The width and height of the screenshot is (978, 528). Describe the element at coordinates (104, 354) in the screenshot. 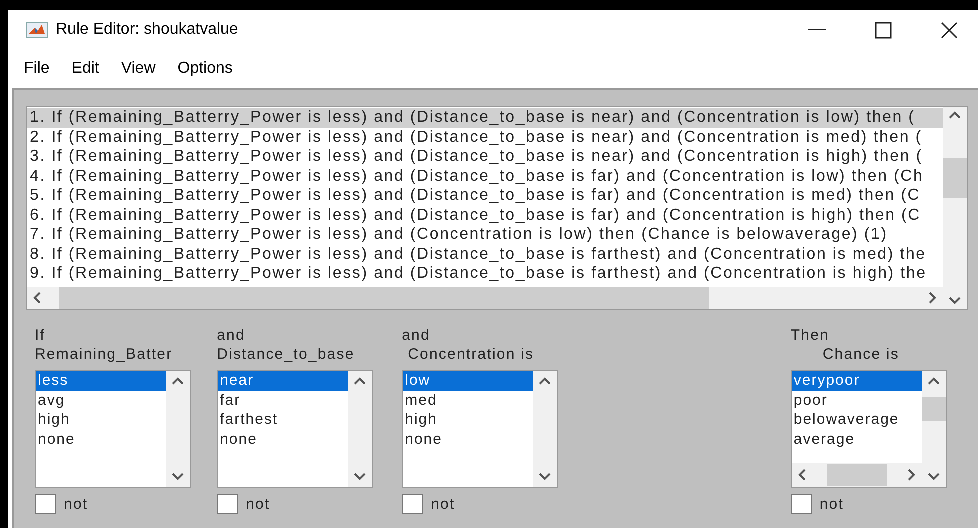

I see `variable-label: Remaining_Batter` at that location.